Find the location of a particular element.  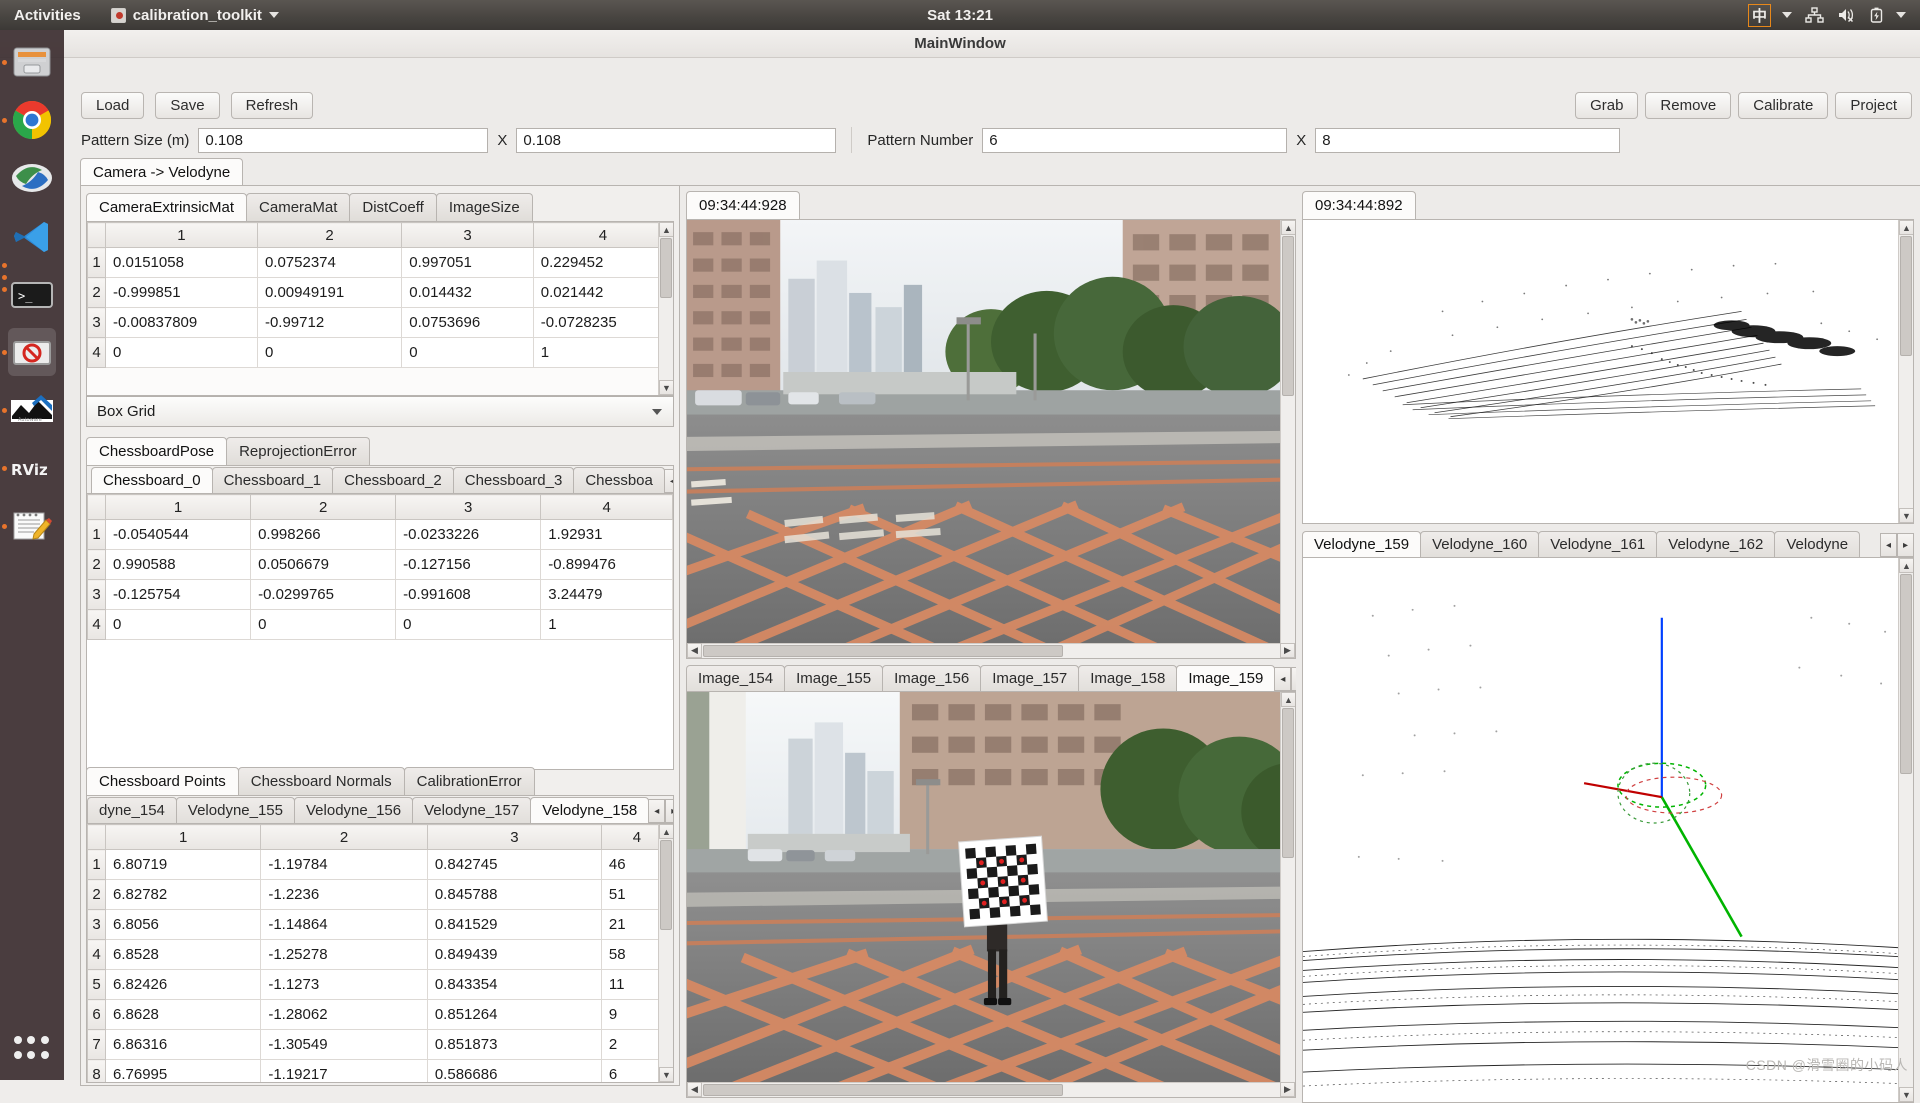

table-cell: 6.8056 is located at coordinates (183, 924).